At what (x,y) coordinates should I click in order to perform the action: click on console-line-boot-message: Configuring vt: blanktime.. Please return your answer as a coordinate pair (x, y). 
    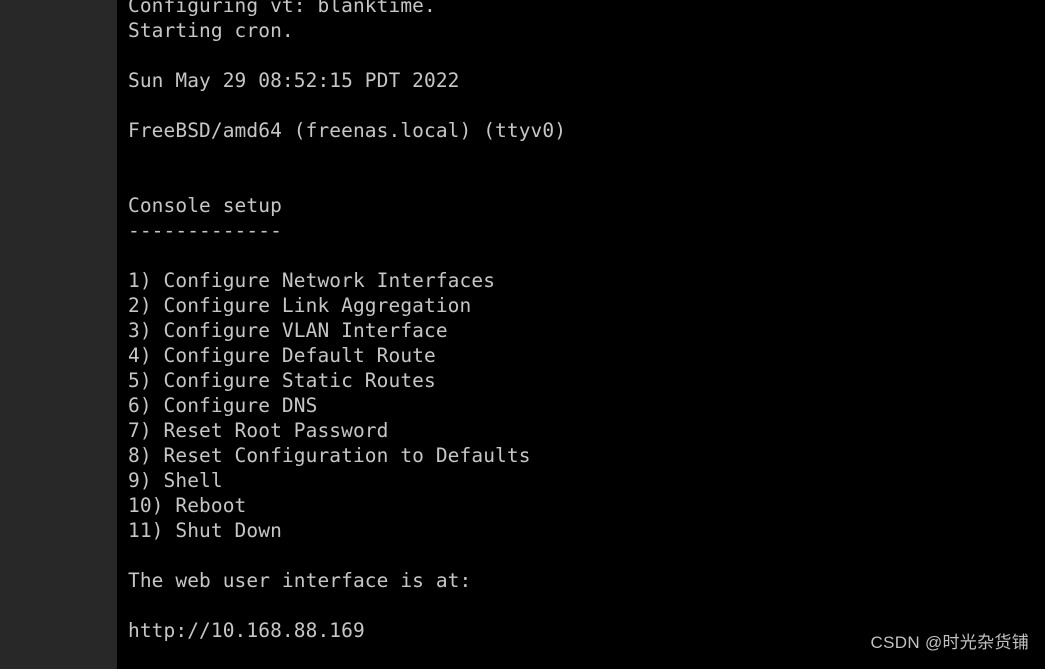
    Looking at the image, I should click on (282, 8).